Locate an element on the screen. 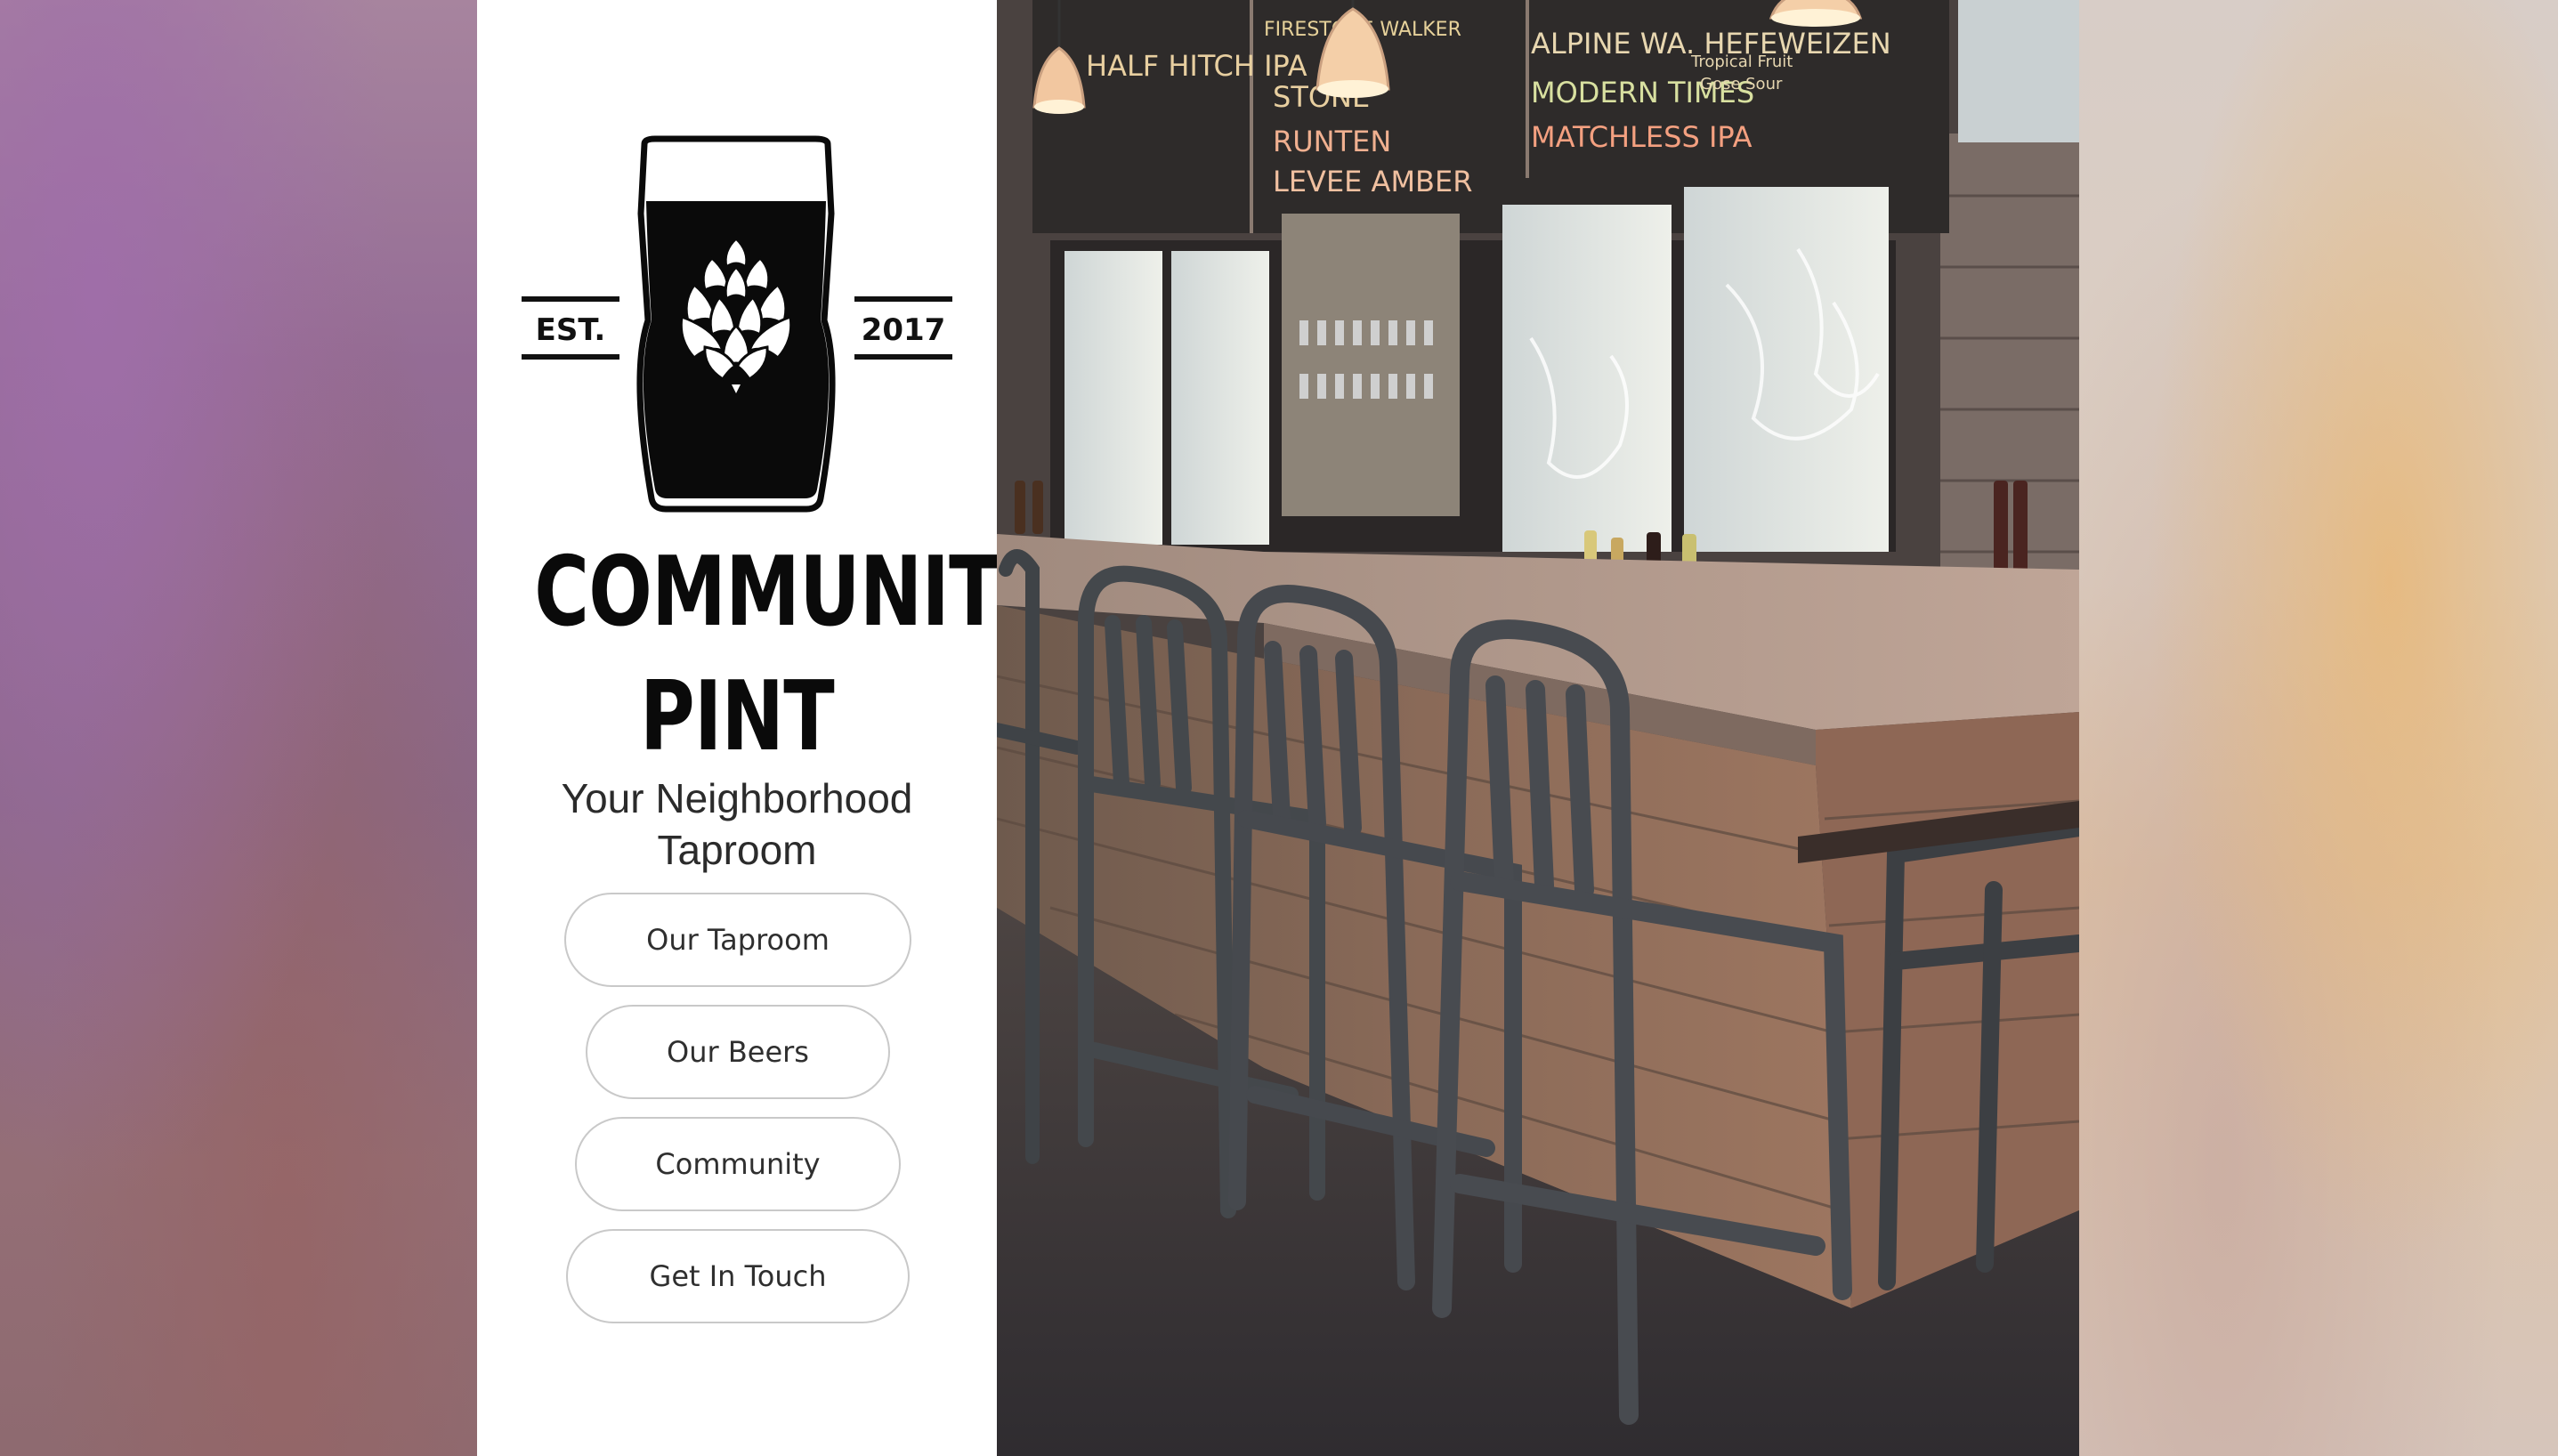 This screenshot has width=2558, height=1456. brand-title-line1: COMMUNITY is located at coordinates (794, 592).